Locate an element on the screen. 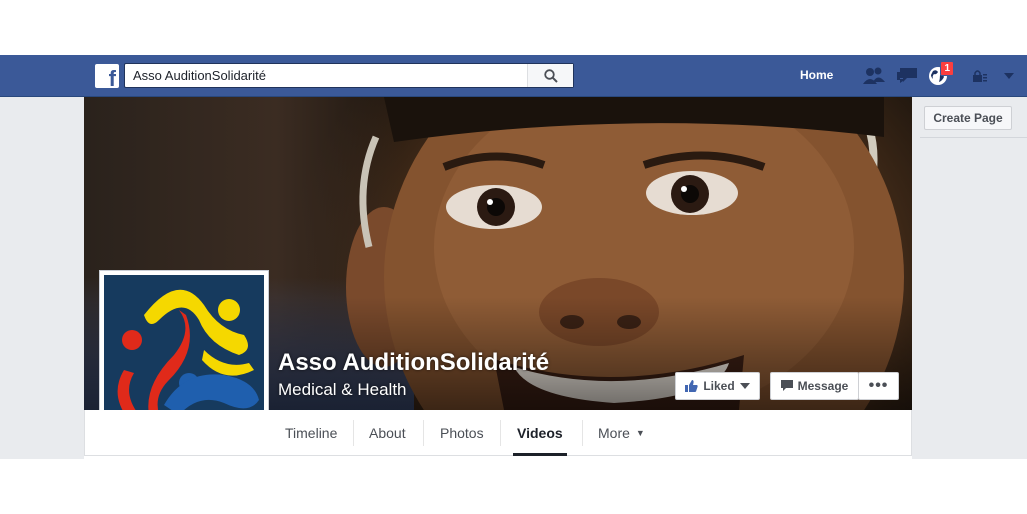  liked-button: Liked is located at coordinates (717, 386).